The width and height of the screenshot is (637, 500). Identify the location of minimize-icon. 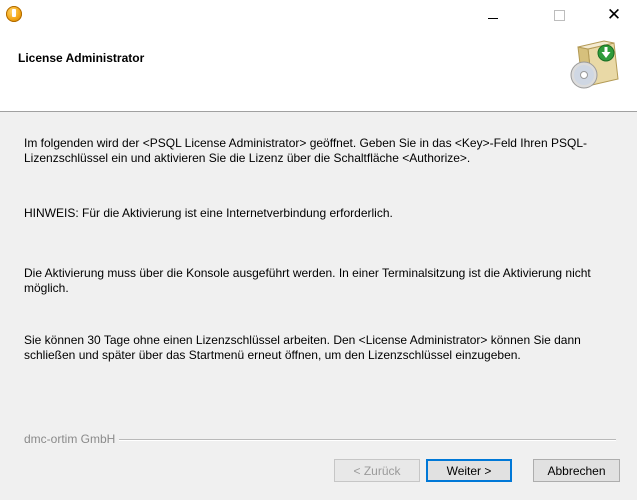
(493, 18).